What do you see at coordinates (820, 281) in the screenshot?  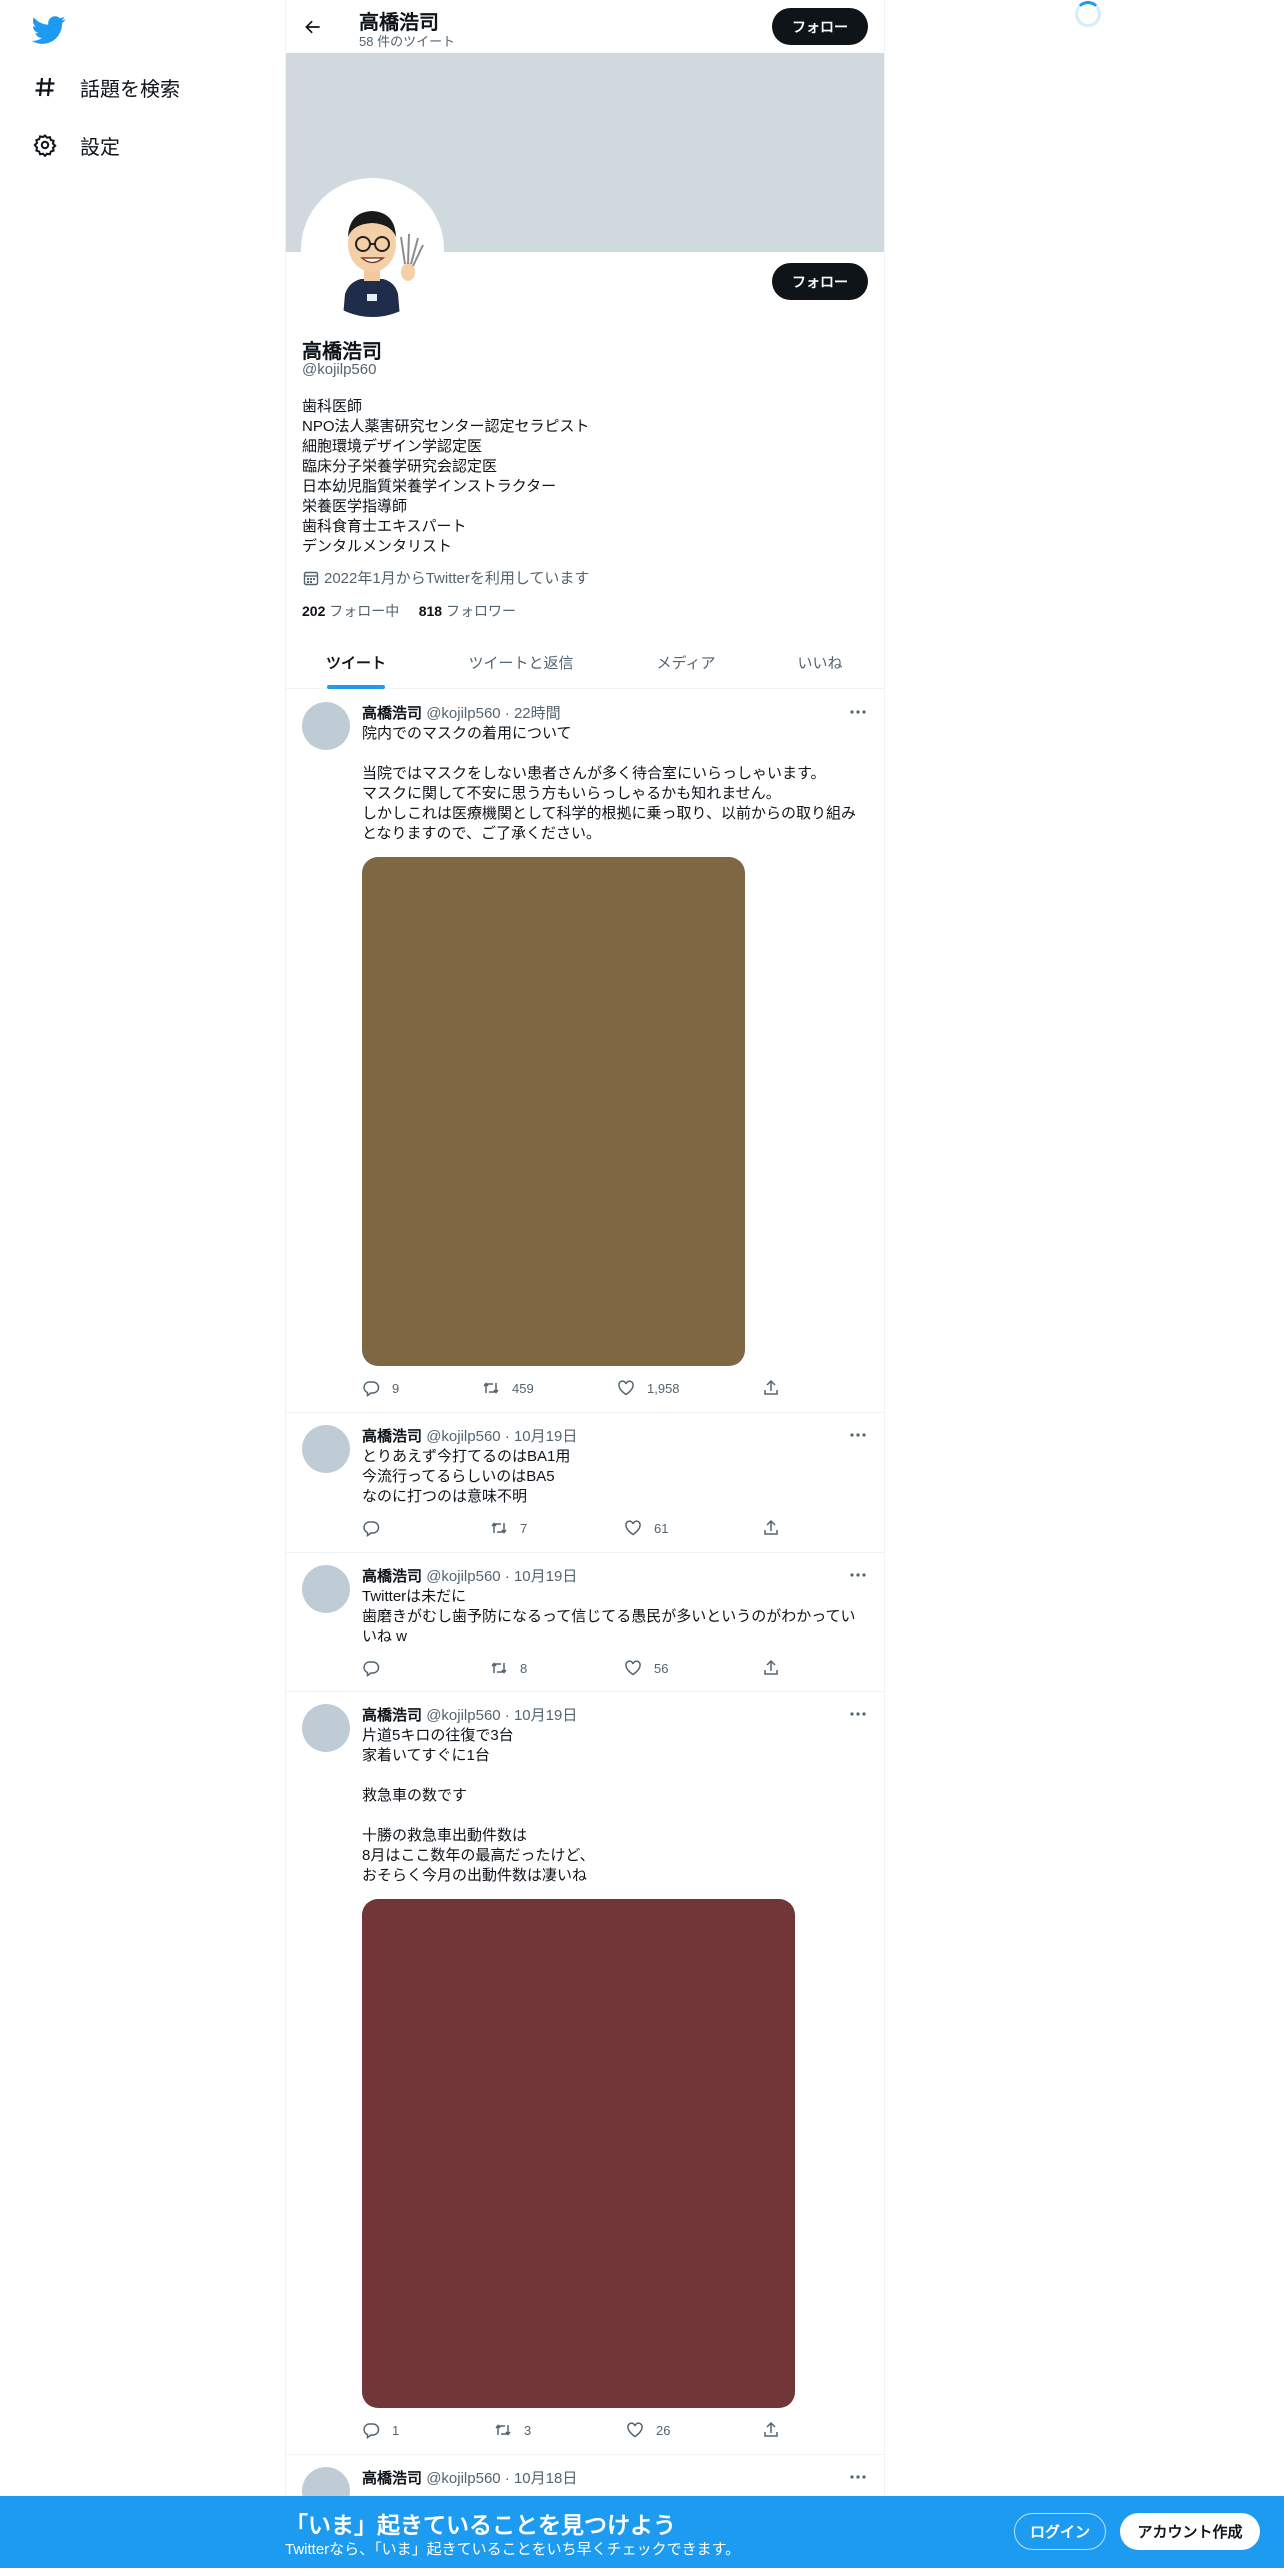 I see `profile-follow-button: フォロー` at bounding box center [820, 281].